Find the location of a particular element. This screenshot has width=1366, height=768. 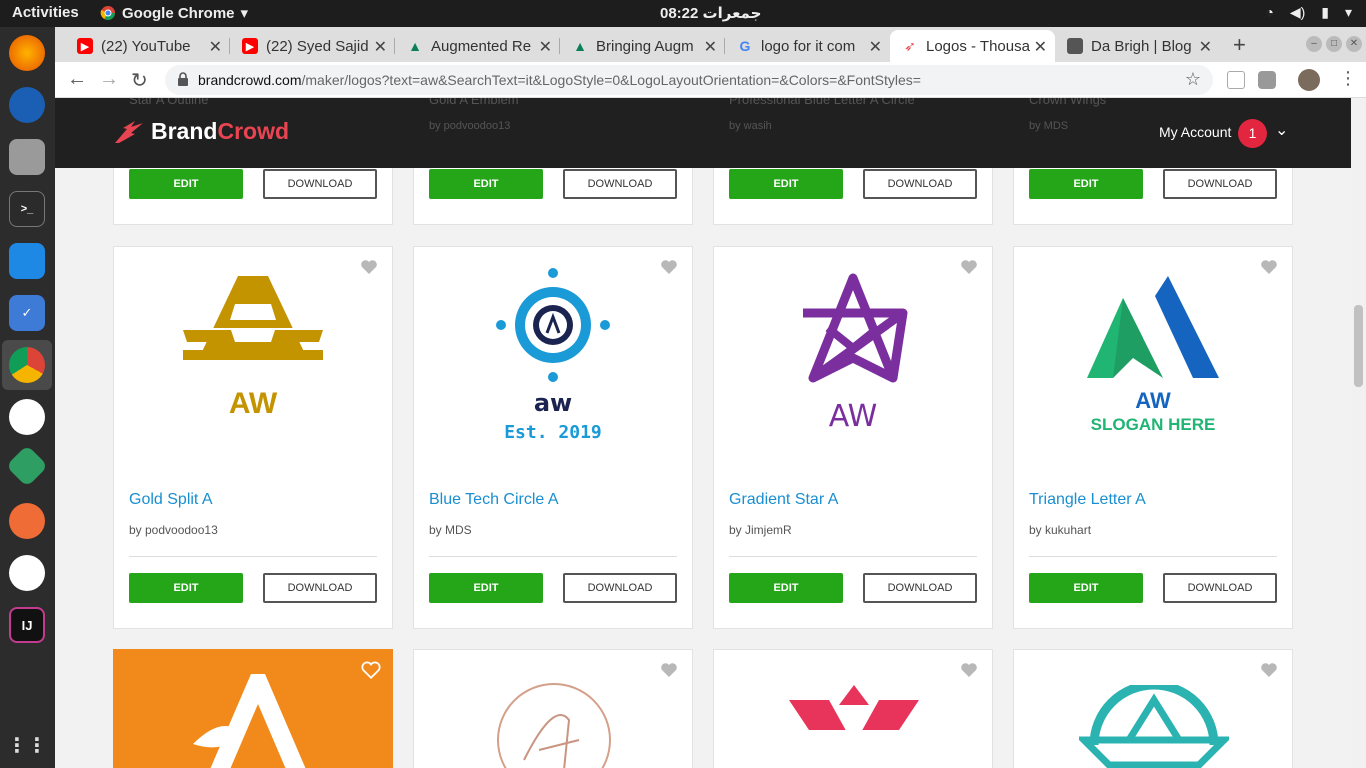

reload-button: ↻ is located at coordinates (139, 80).